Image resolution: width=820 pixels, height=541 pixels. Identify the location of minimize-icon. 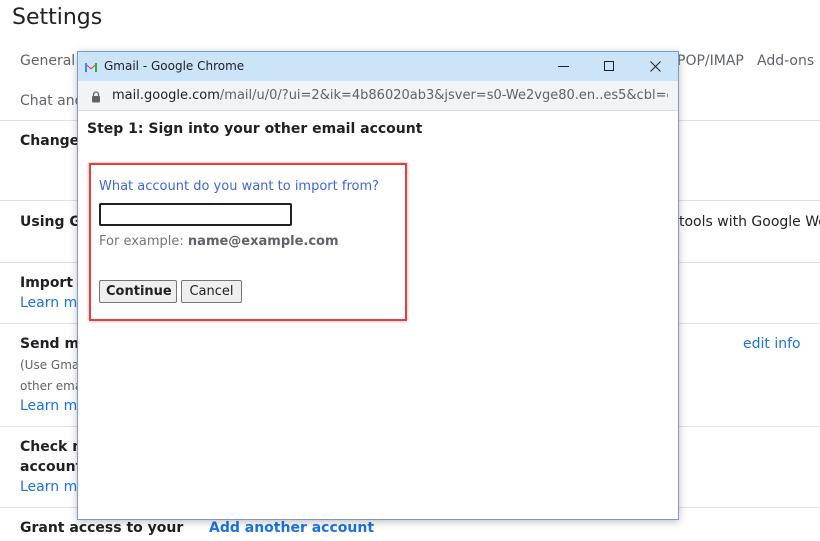
(563, 67).